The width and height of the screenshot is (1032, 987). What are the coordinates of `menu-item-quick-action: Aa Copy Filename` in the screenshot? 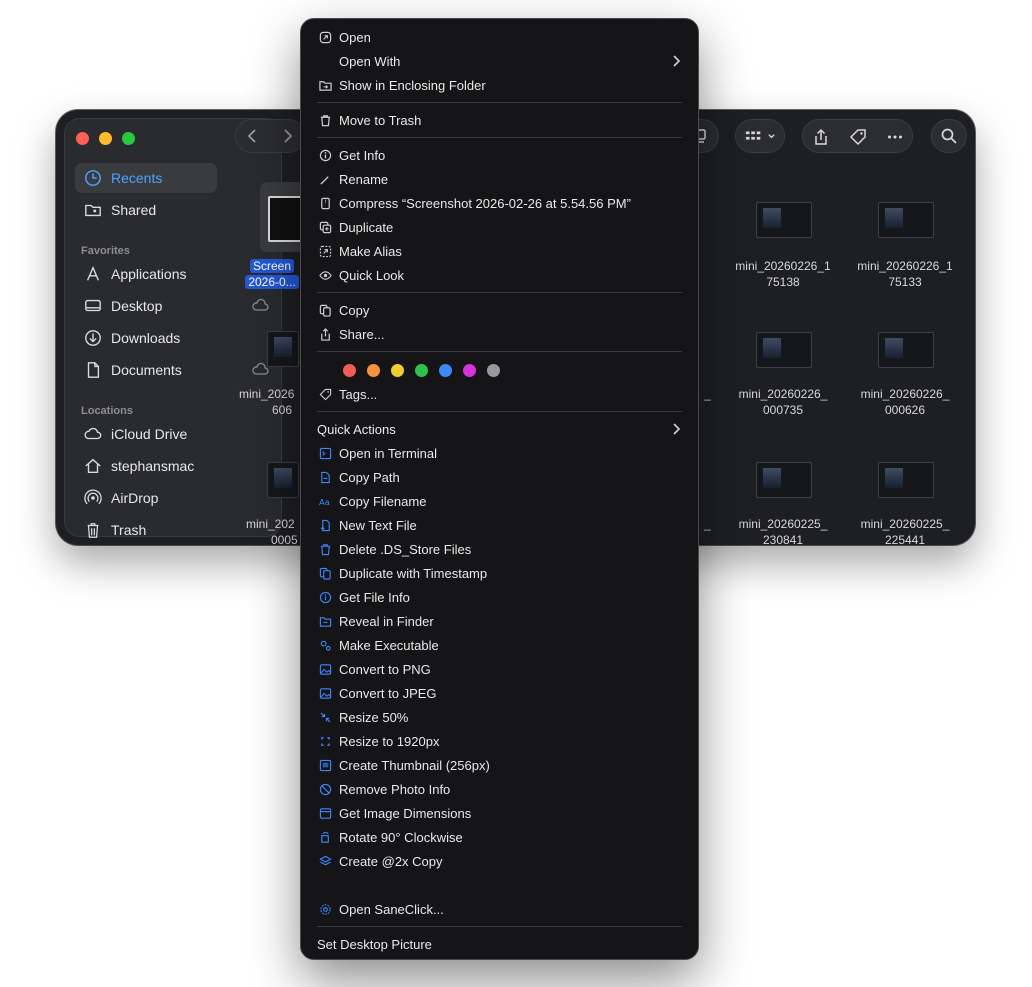 It's located at (499, 501).